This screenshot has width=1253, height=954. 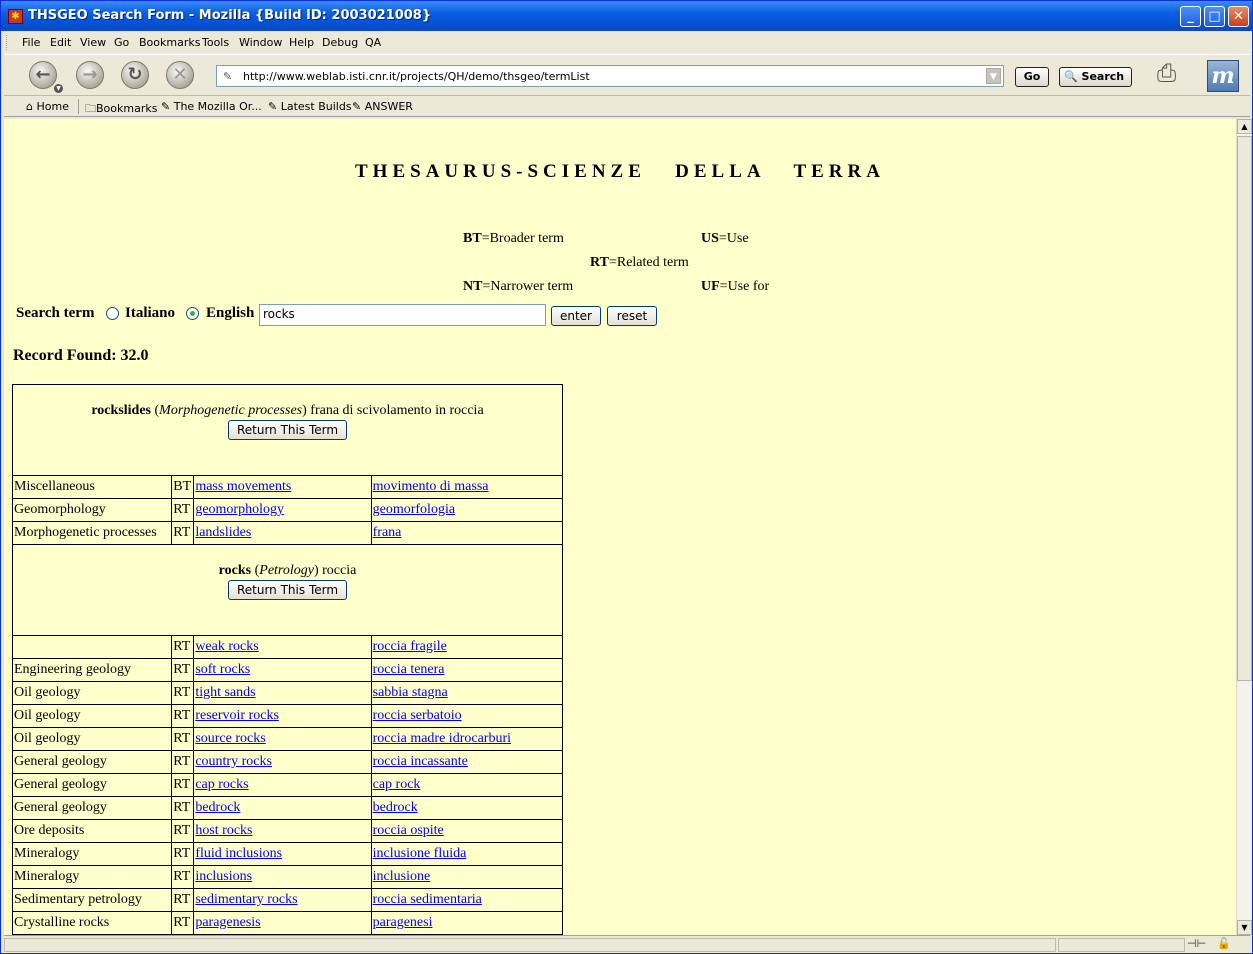 What do you see at coordinates (90, 75) in the screenshot?
I see `forward-arrow-icon: →` at bounding box center [90, 75].